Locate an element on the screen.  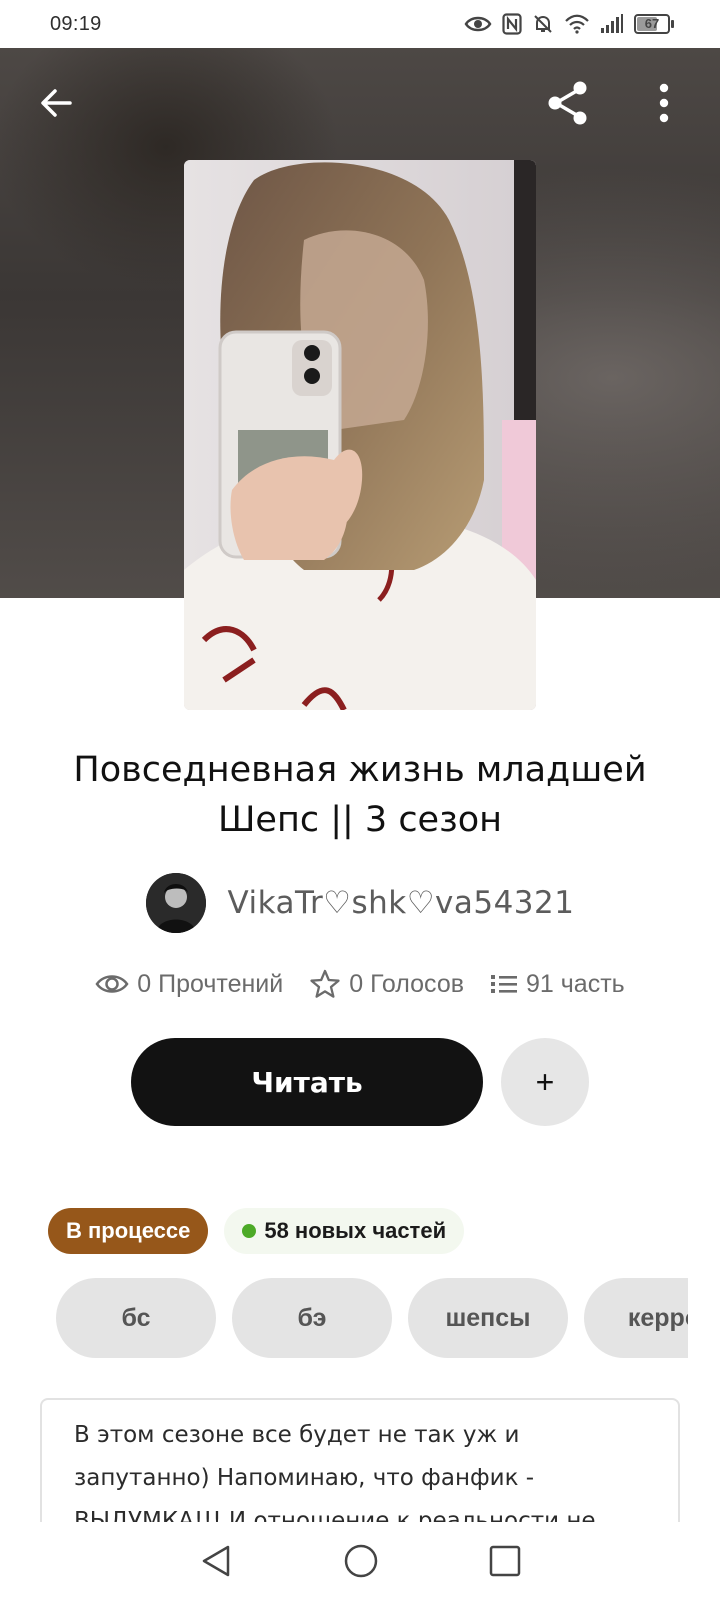
more-vertical-icon is located at coordinates (664, 103).